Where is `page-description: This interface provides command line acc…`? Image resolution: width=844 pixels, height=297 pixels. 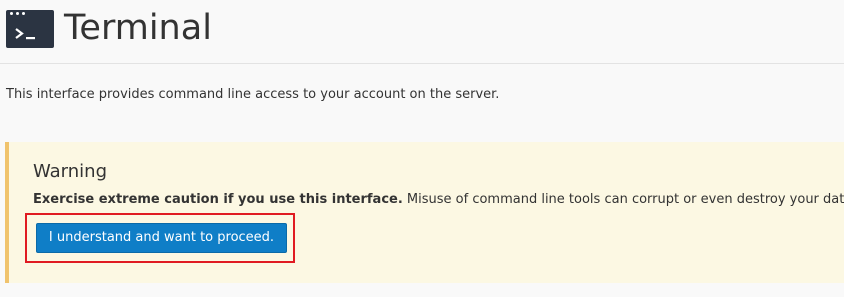
page-description: This interface provides command line acc… is located at coordinates (253, 94).